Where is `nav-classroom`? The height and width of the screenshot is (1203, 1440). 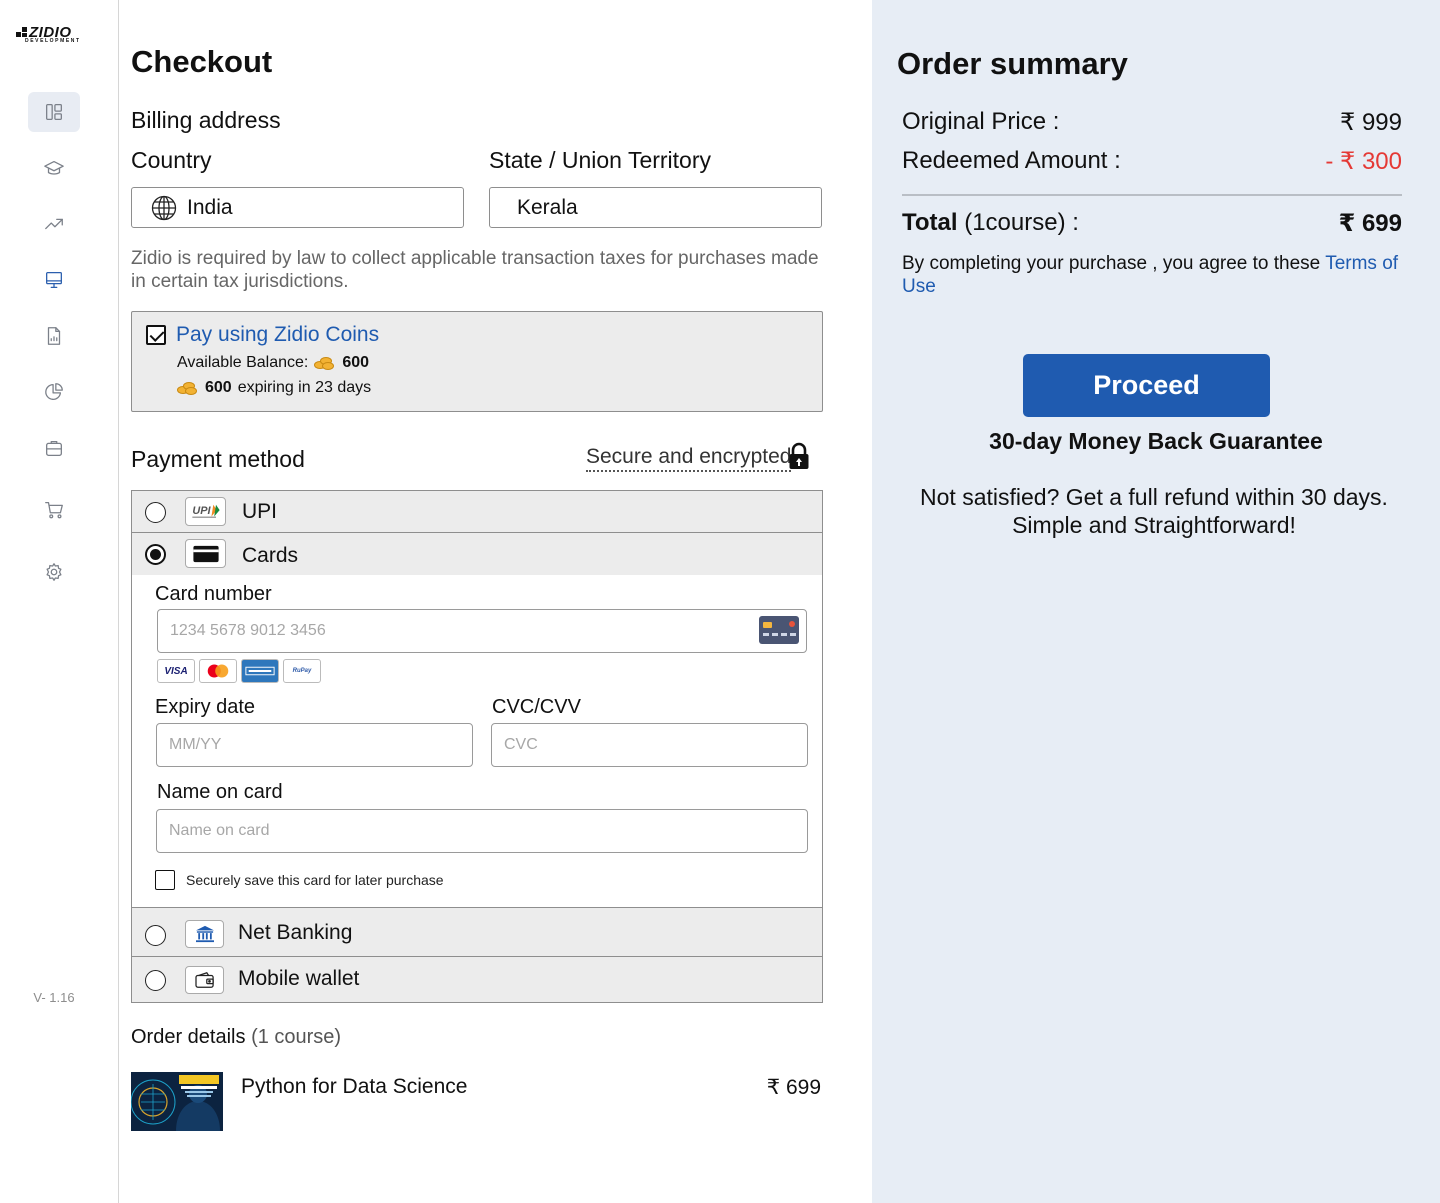
nav-classroom is located at coordinates (54, 280).